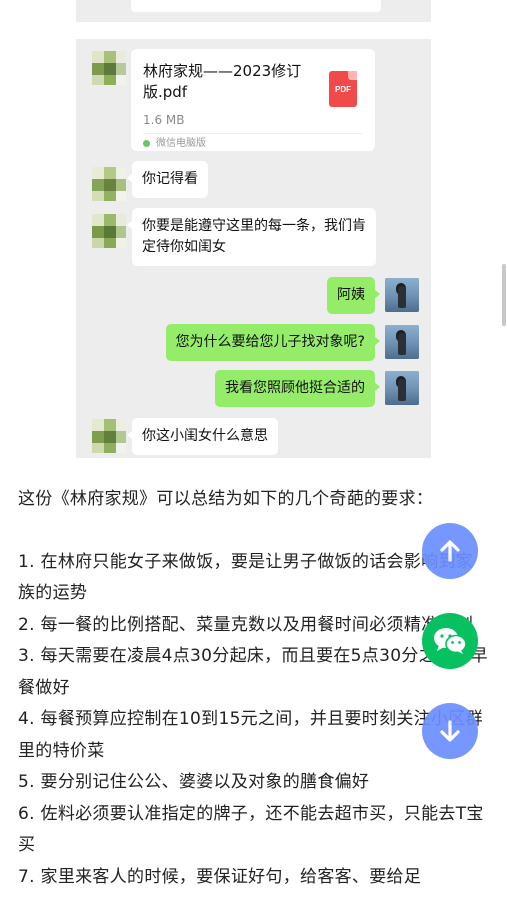 This screenshot has width=507, height=901. I want to click on scroll-down-button, so click(450, 731).